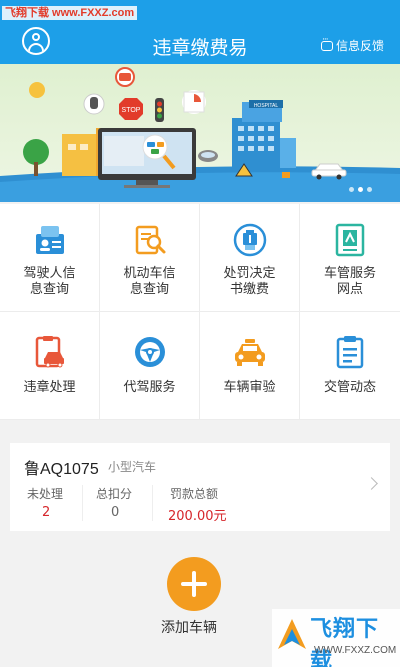 This screenshot has height=667, width=400. What do you see at coordinates (115, 512) in the screenshot?
I see `points-value: 0` at bounding box center [115, 512].